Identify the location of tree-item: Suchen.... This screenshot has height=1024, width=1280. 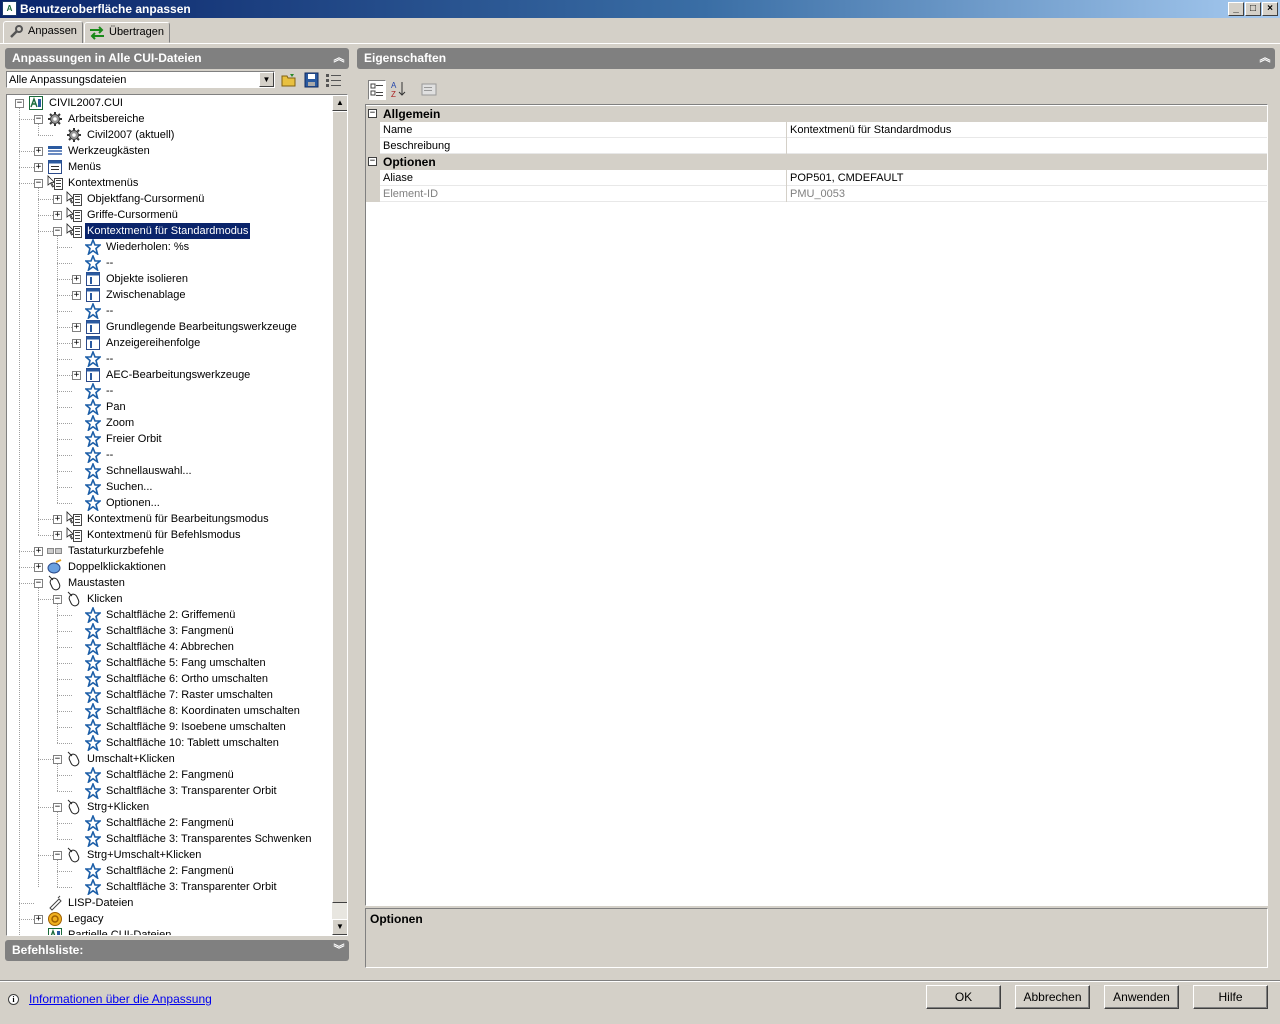
(169, 487).